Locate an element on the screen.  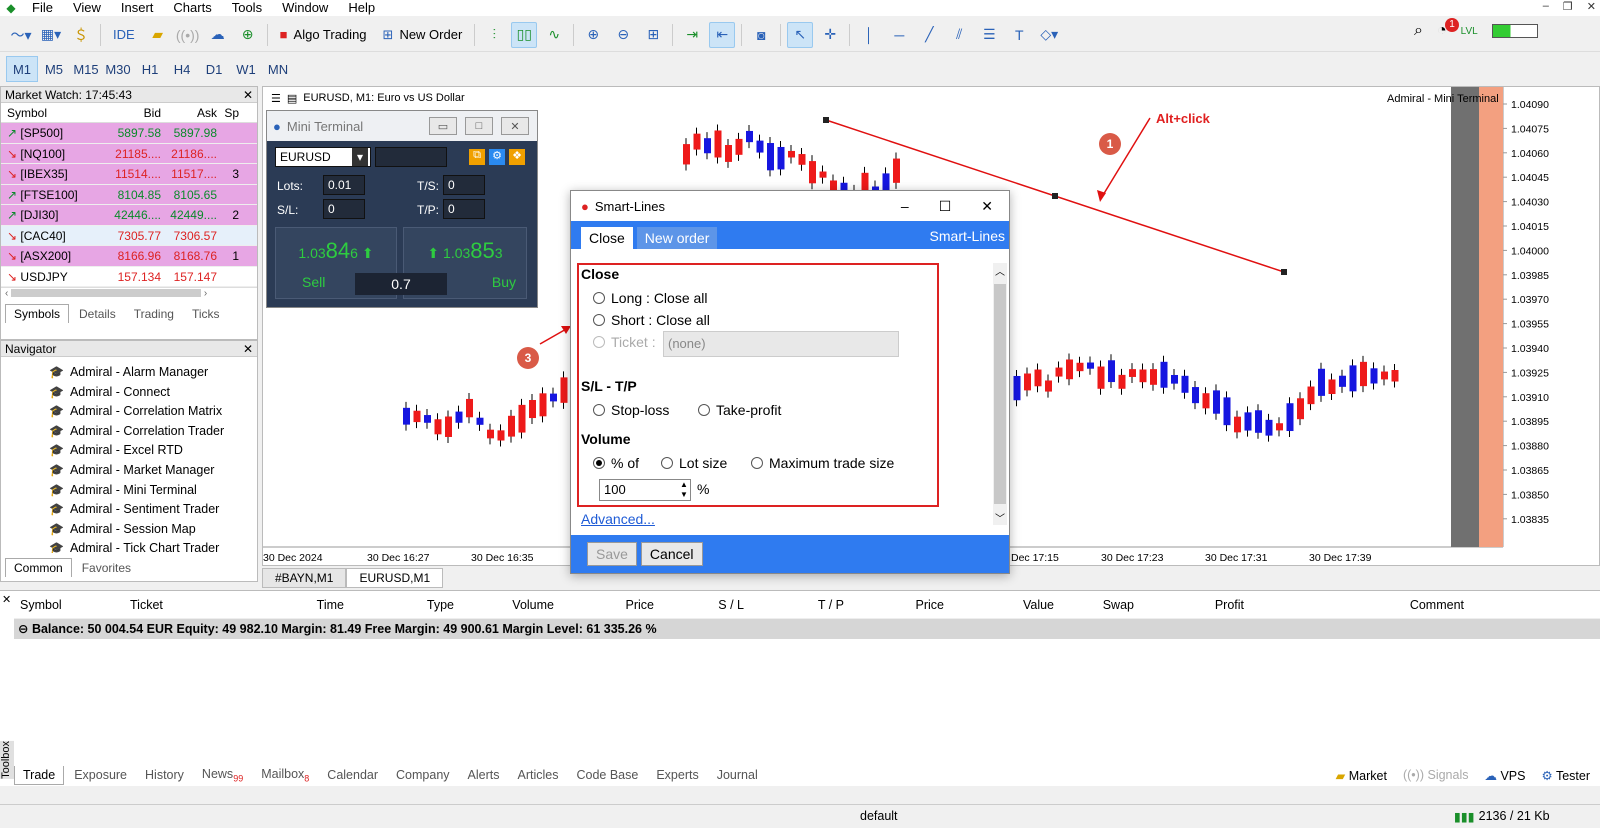
line-chart-icon: 〜▾ is located at coordinates (21, 35).